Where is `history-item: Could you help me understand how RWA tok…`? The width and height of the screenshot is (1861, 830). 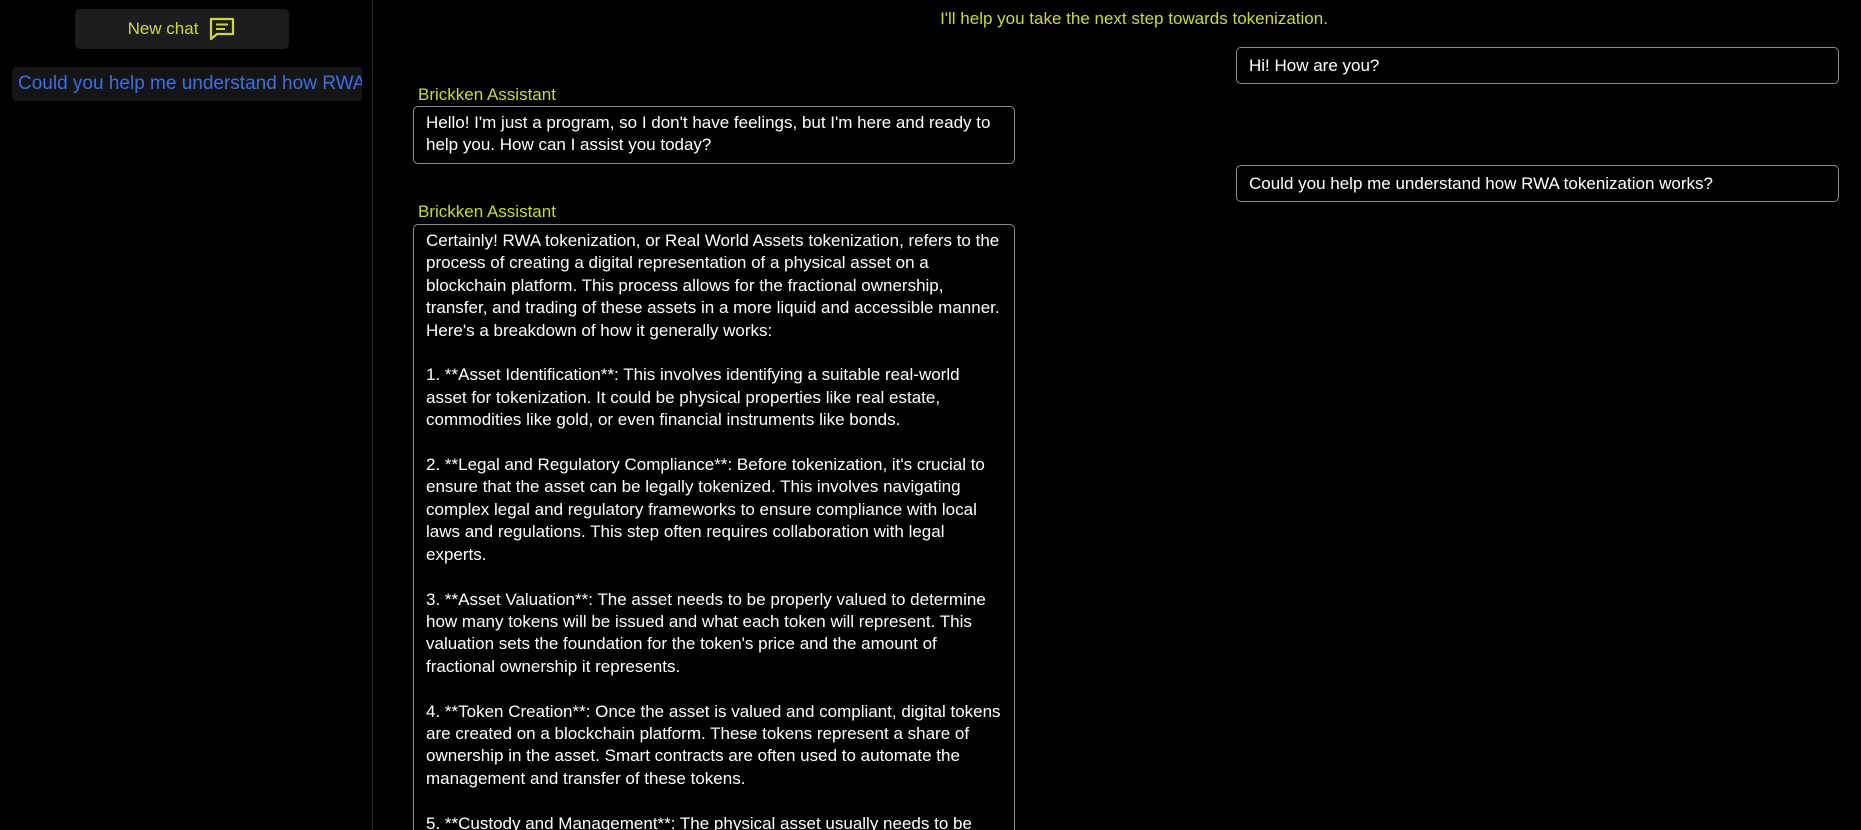 history-item: Could you help me understand how RWA tok… is located at coordinates (187, 84).